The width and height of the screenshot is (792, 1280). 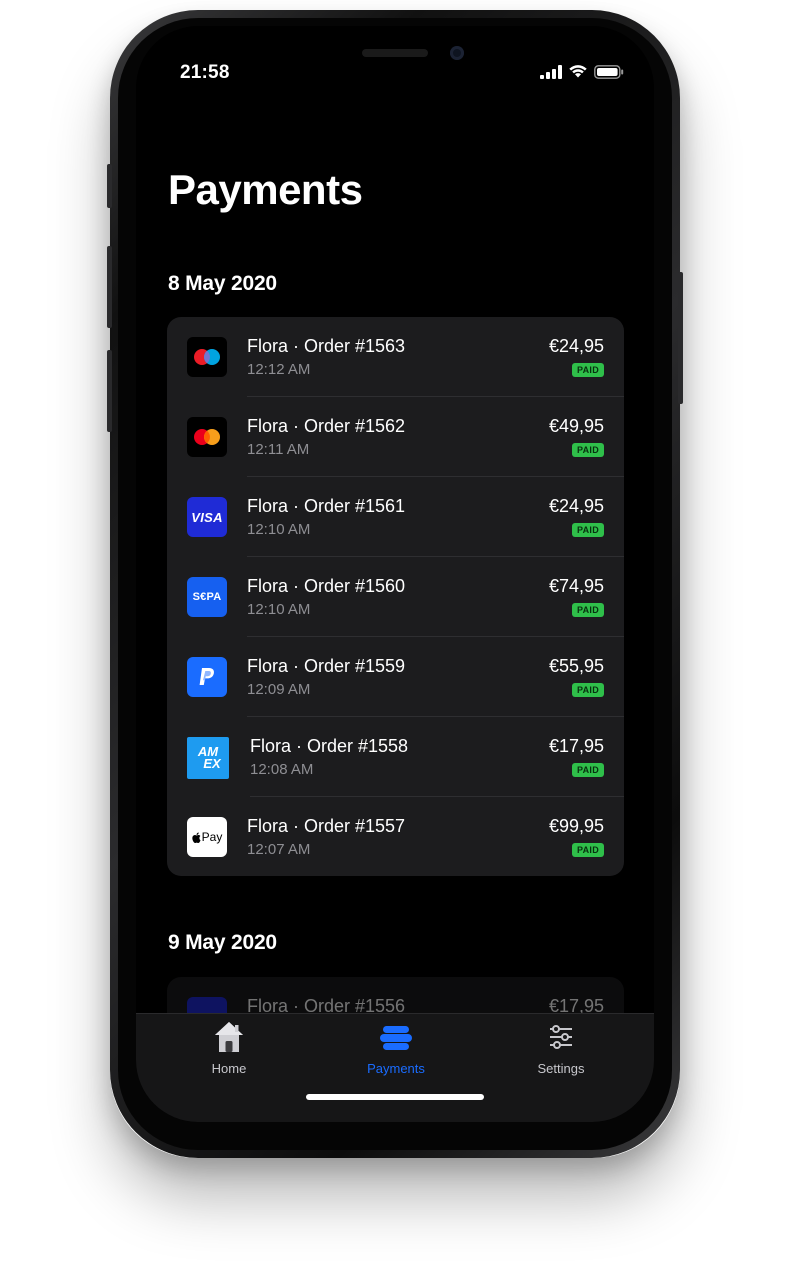 I want to click on payment-time: 12:08 AM, so click(x=282, y=769).